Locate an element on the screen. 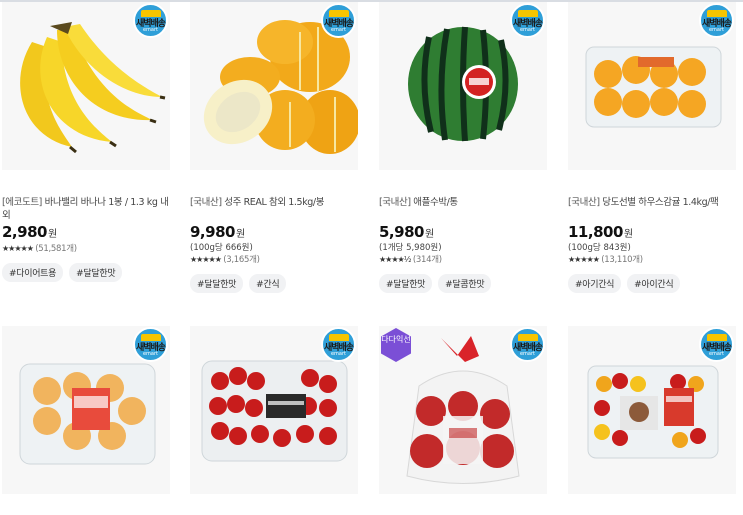 Image resolution: width=743 pixels, height=515 pixels. product-image-plum: 새벽배송 emart is located at coordinates (86, 410).